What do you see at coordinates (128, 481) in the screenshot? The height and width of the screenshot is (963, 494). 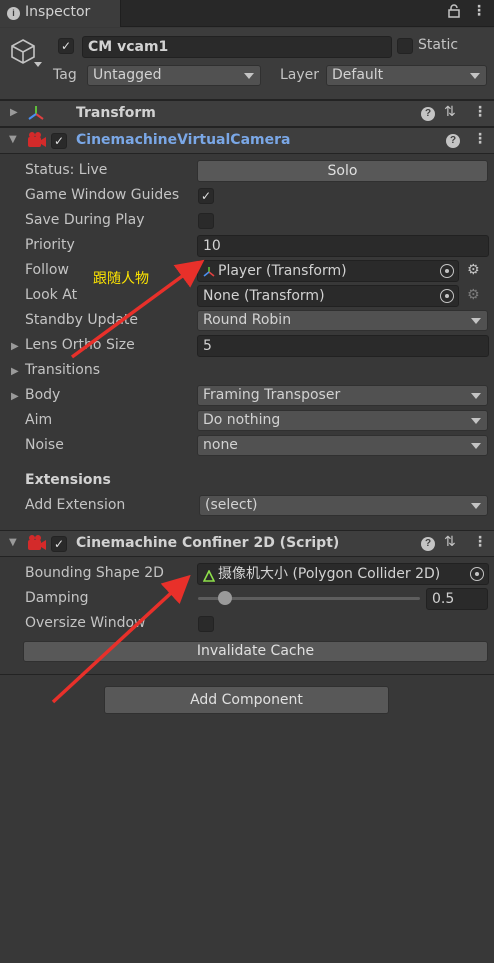 I see `annotation-arrows` at bounding box center [128, 481].